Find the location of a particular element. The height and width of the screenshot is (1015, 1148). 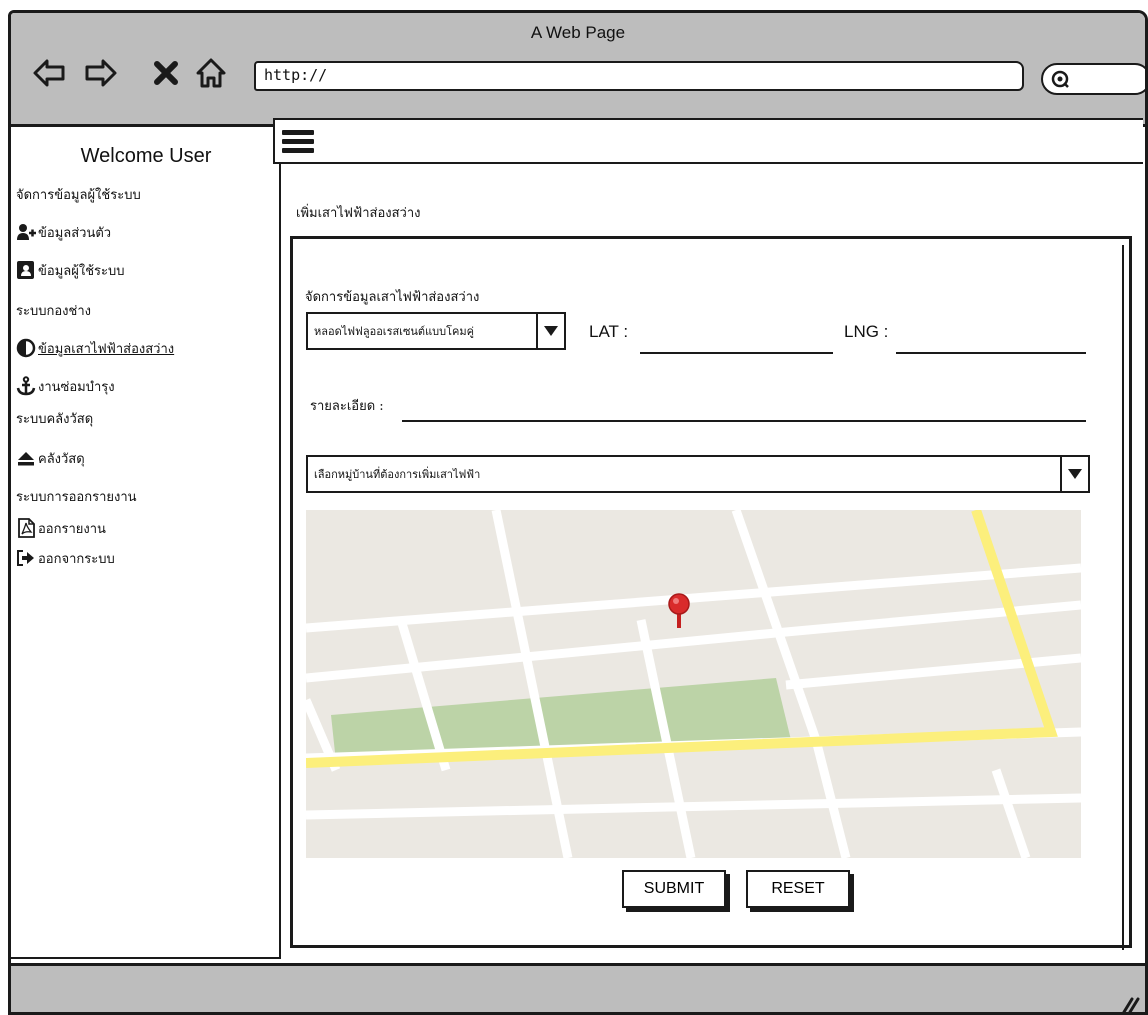

lamp-type-value: หลอดไฟฟลูออเรสเซนต์แบบโคมคู่ is located at coordinates (394, 331).